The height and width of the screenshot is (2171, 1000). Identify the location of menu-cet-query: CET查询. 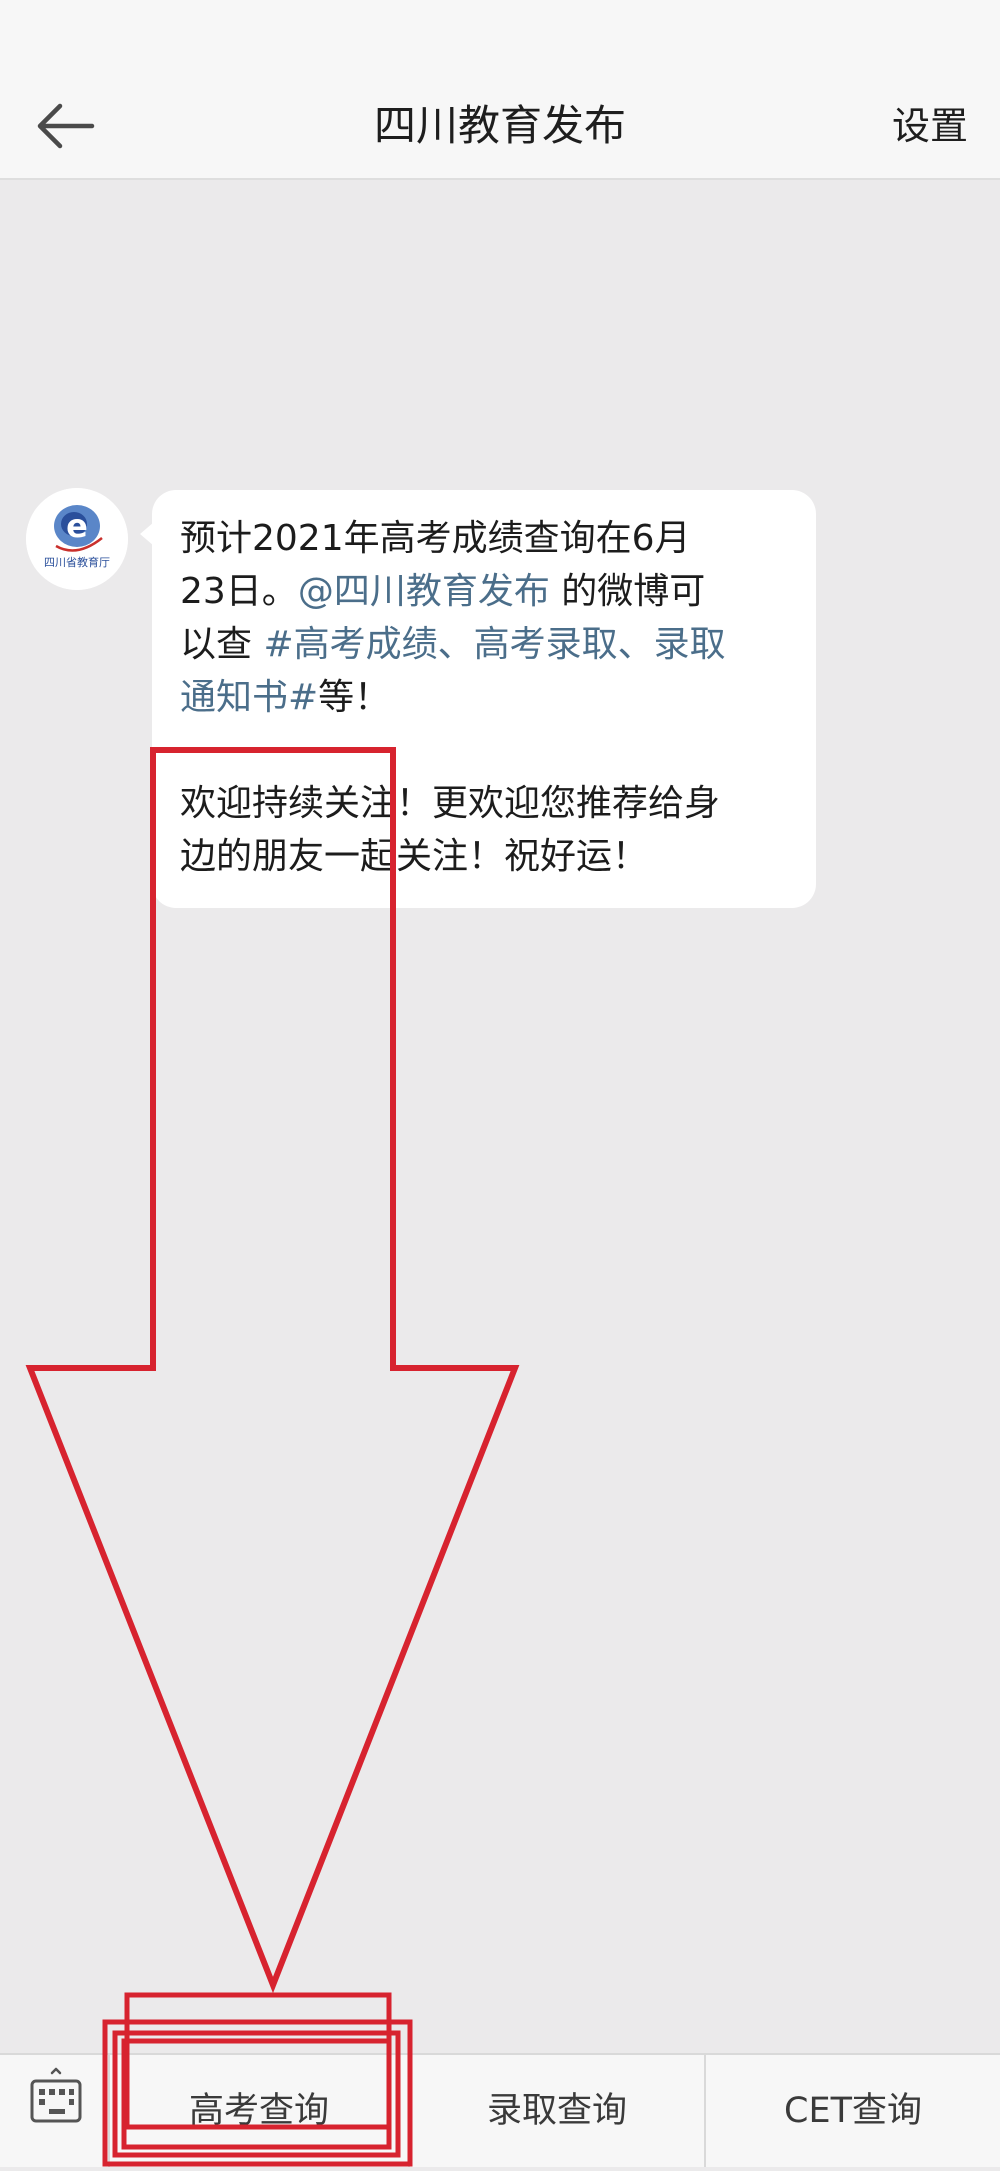
(853, 2111).